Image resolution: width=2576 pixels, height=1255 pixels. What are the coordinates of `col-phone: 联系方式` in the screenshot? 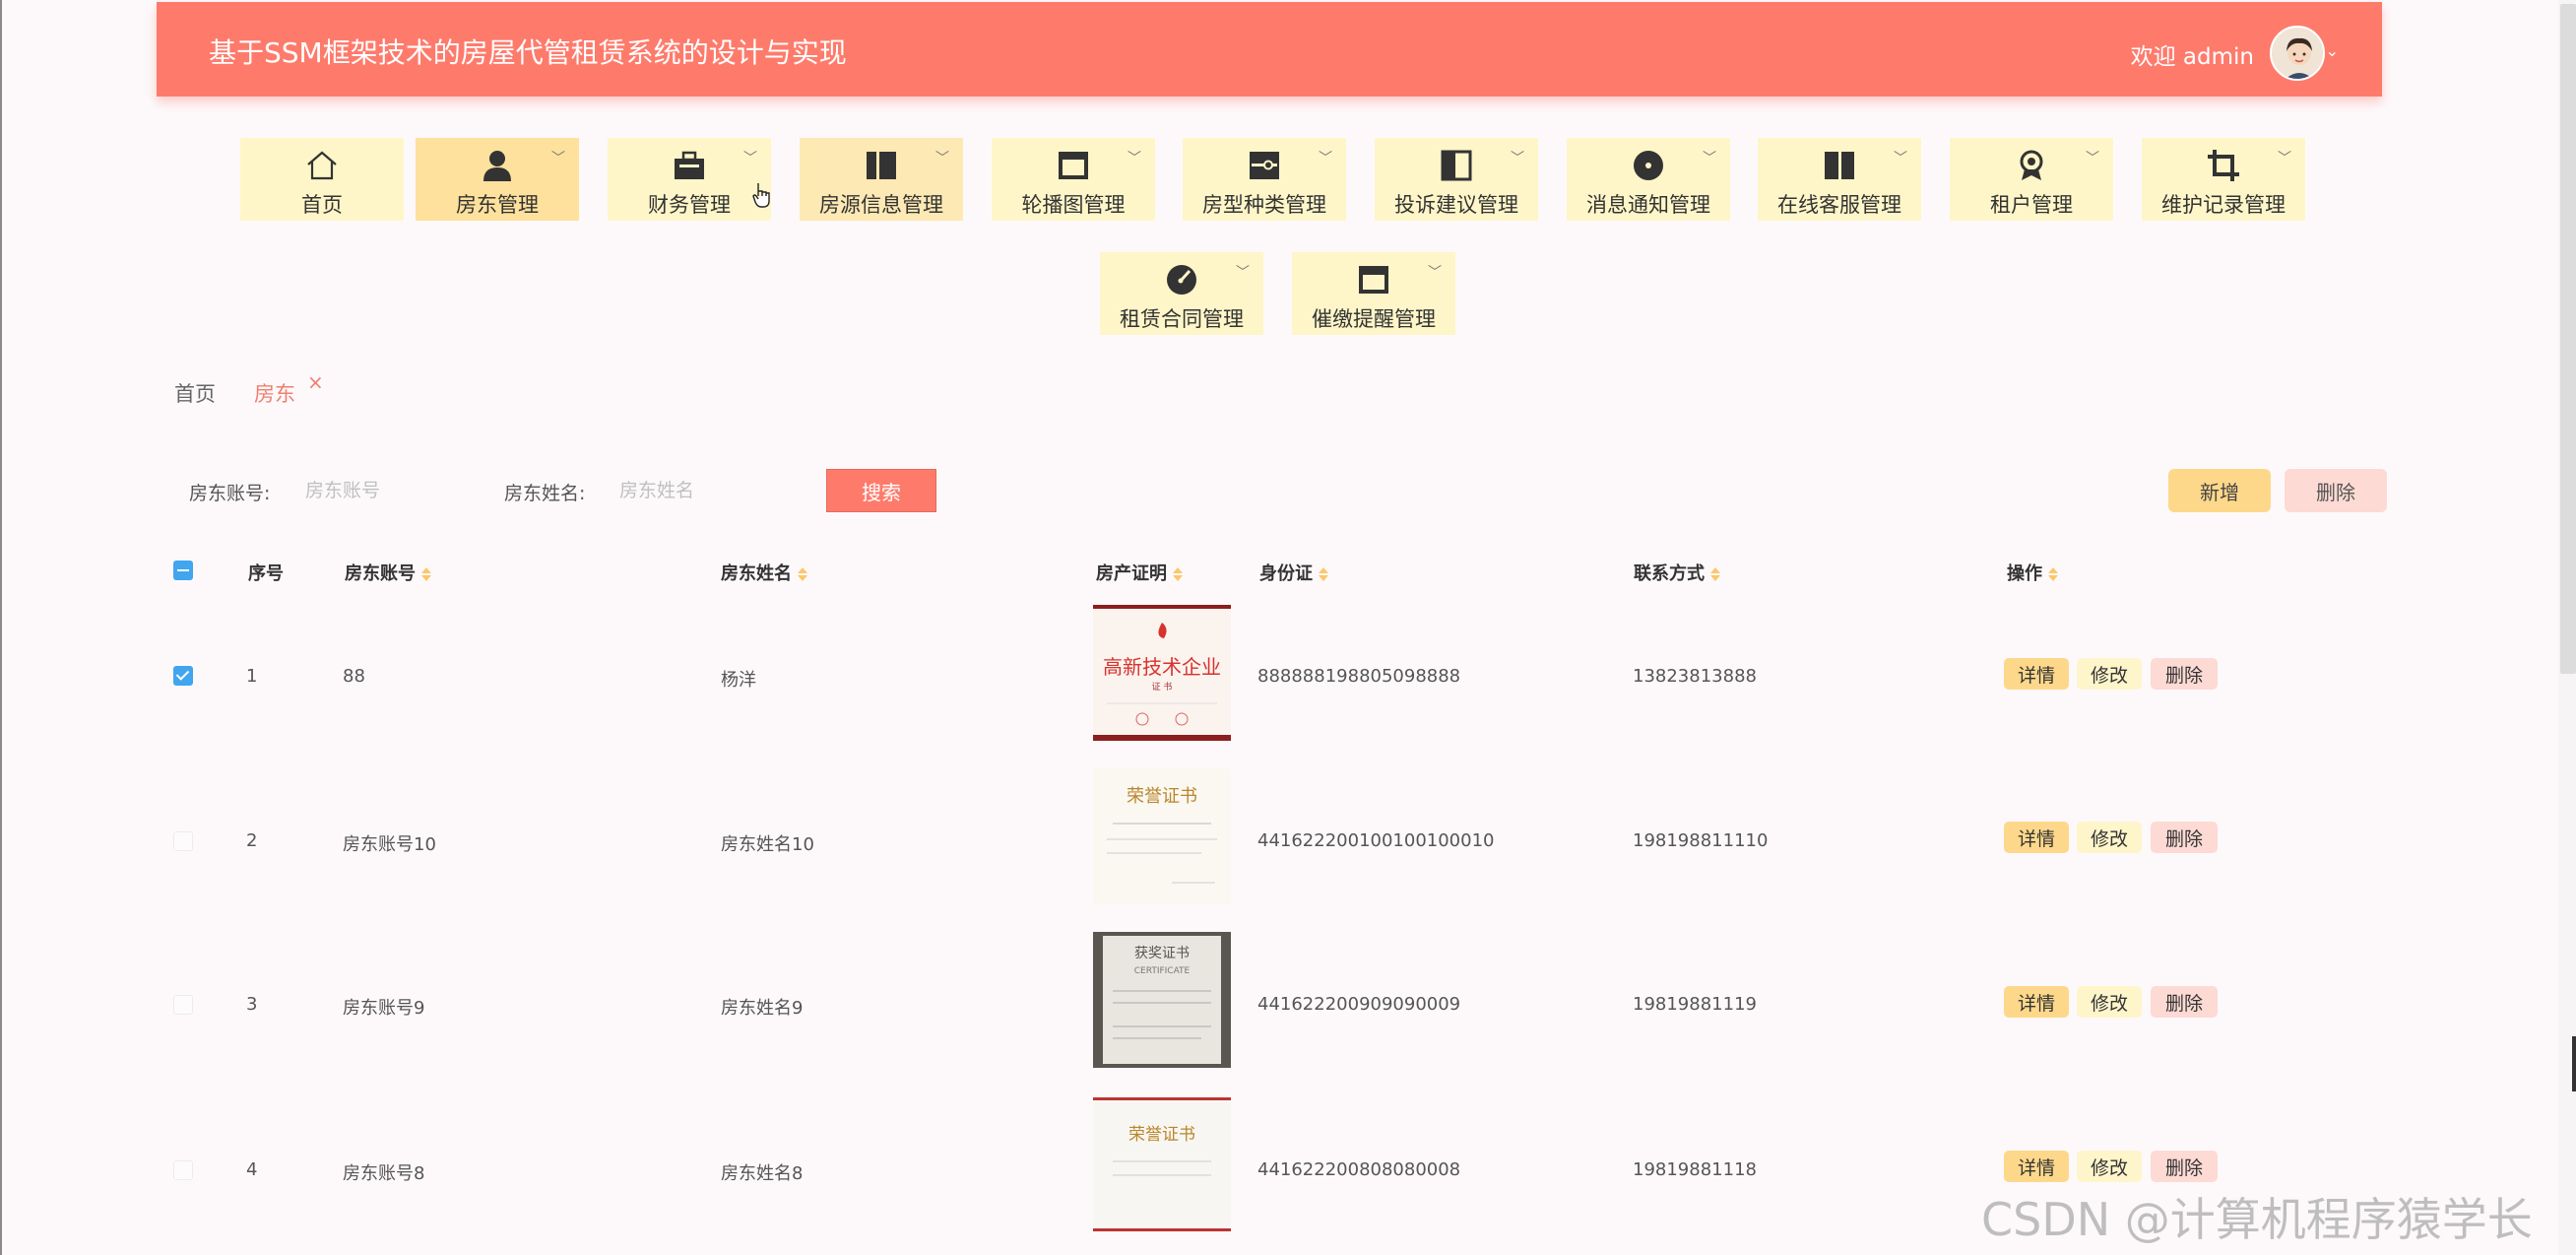 It's located at (1677, 573).